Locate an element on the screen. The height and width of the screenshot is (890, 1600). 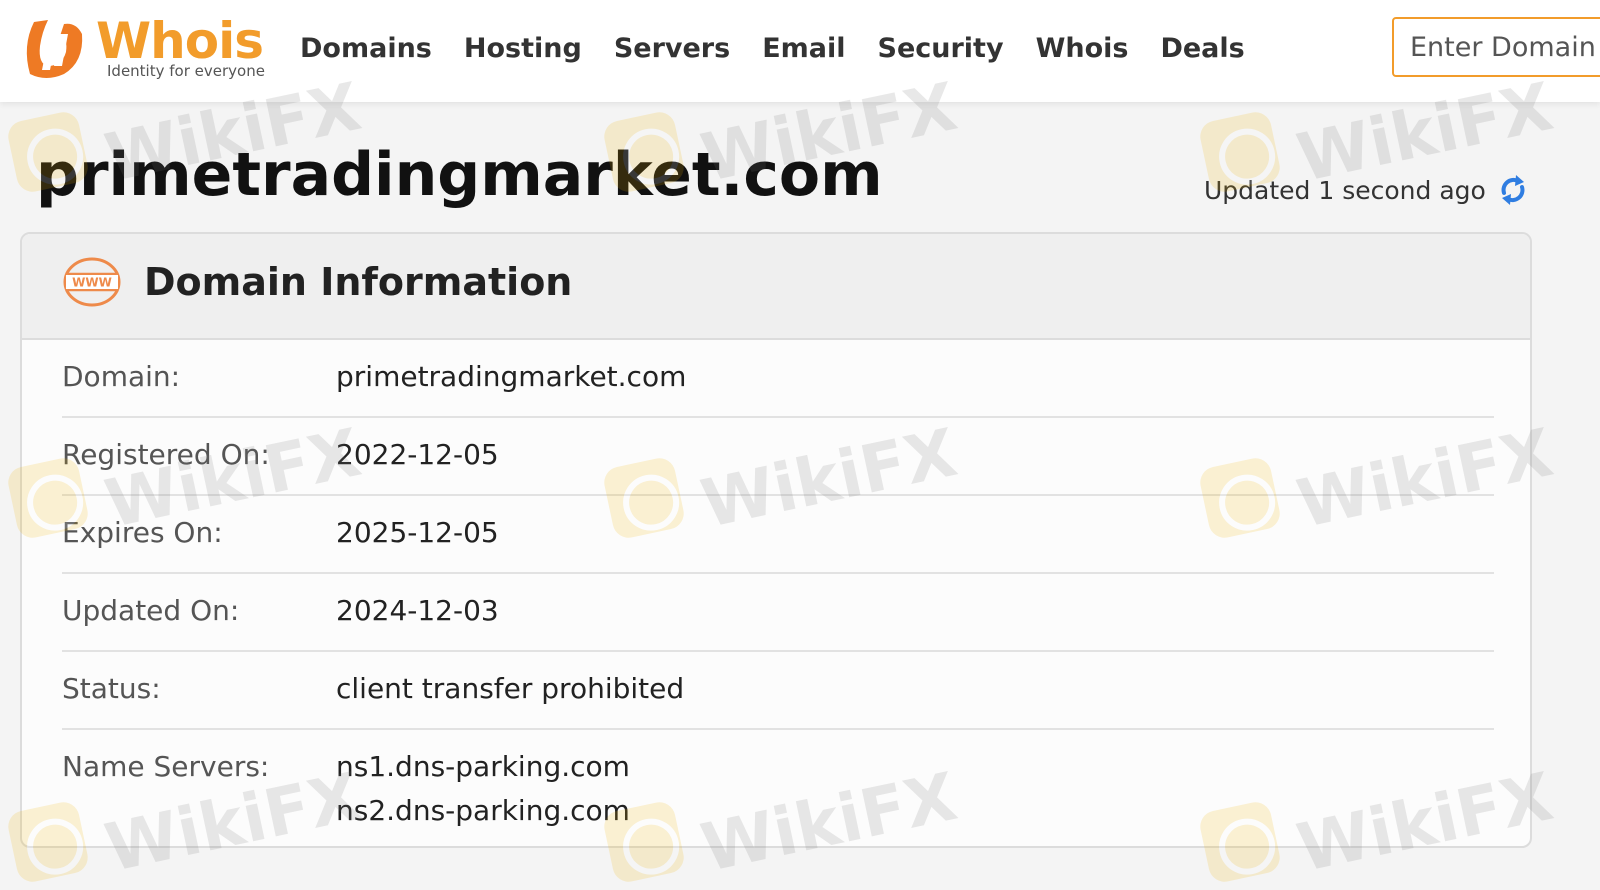
domain-value: primetradingmarket.com is located at coordinates (511, 376).